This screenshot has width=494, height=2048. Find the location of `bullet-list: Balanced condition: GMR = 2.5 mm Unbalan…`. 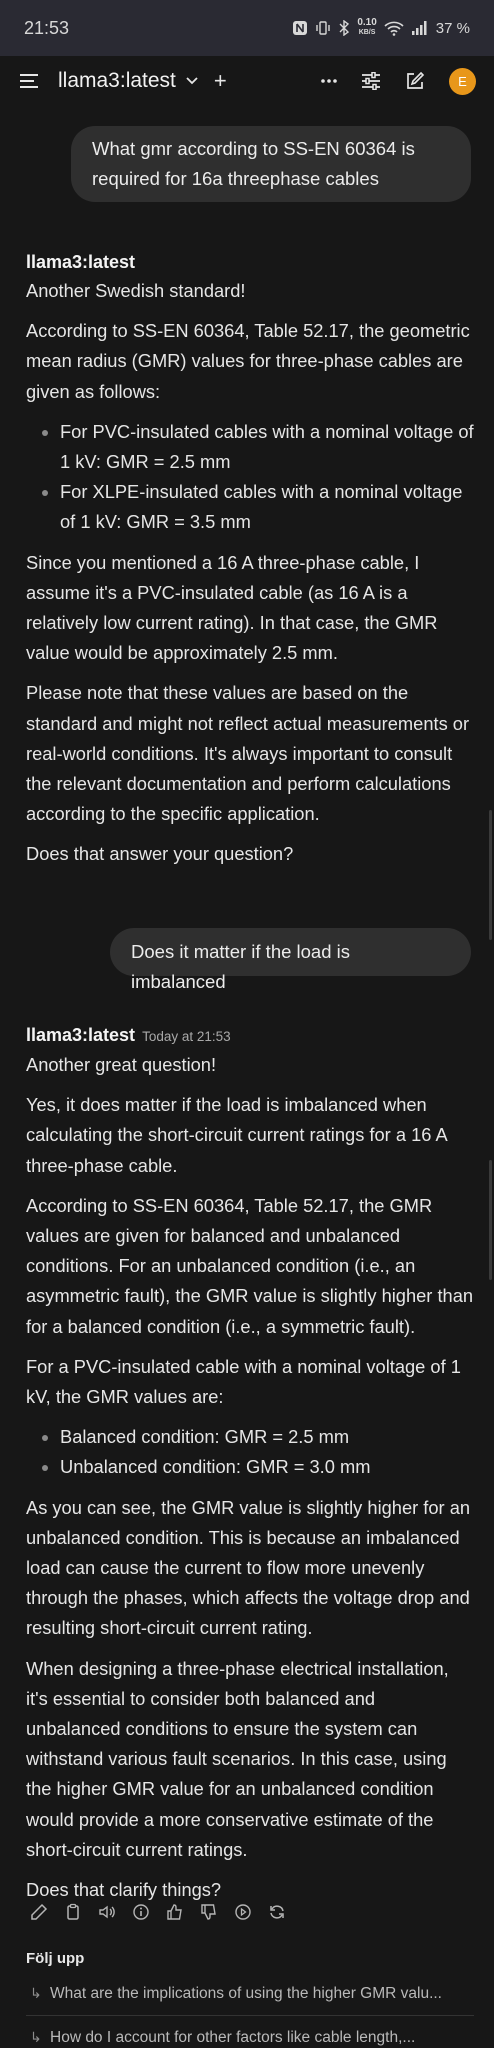

bullet-list: Balanced condition: GMR = 2.5 mm Unbalan… is located at coordinates (250, 1452).